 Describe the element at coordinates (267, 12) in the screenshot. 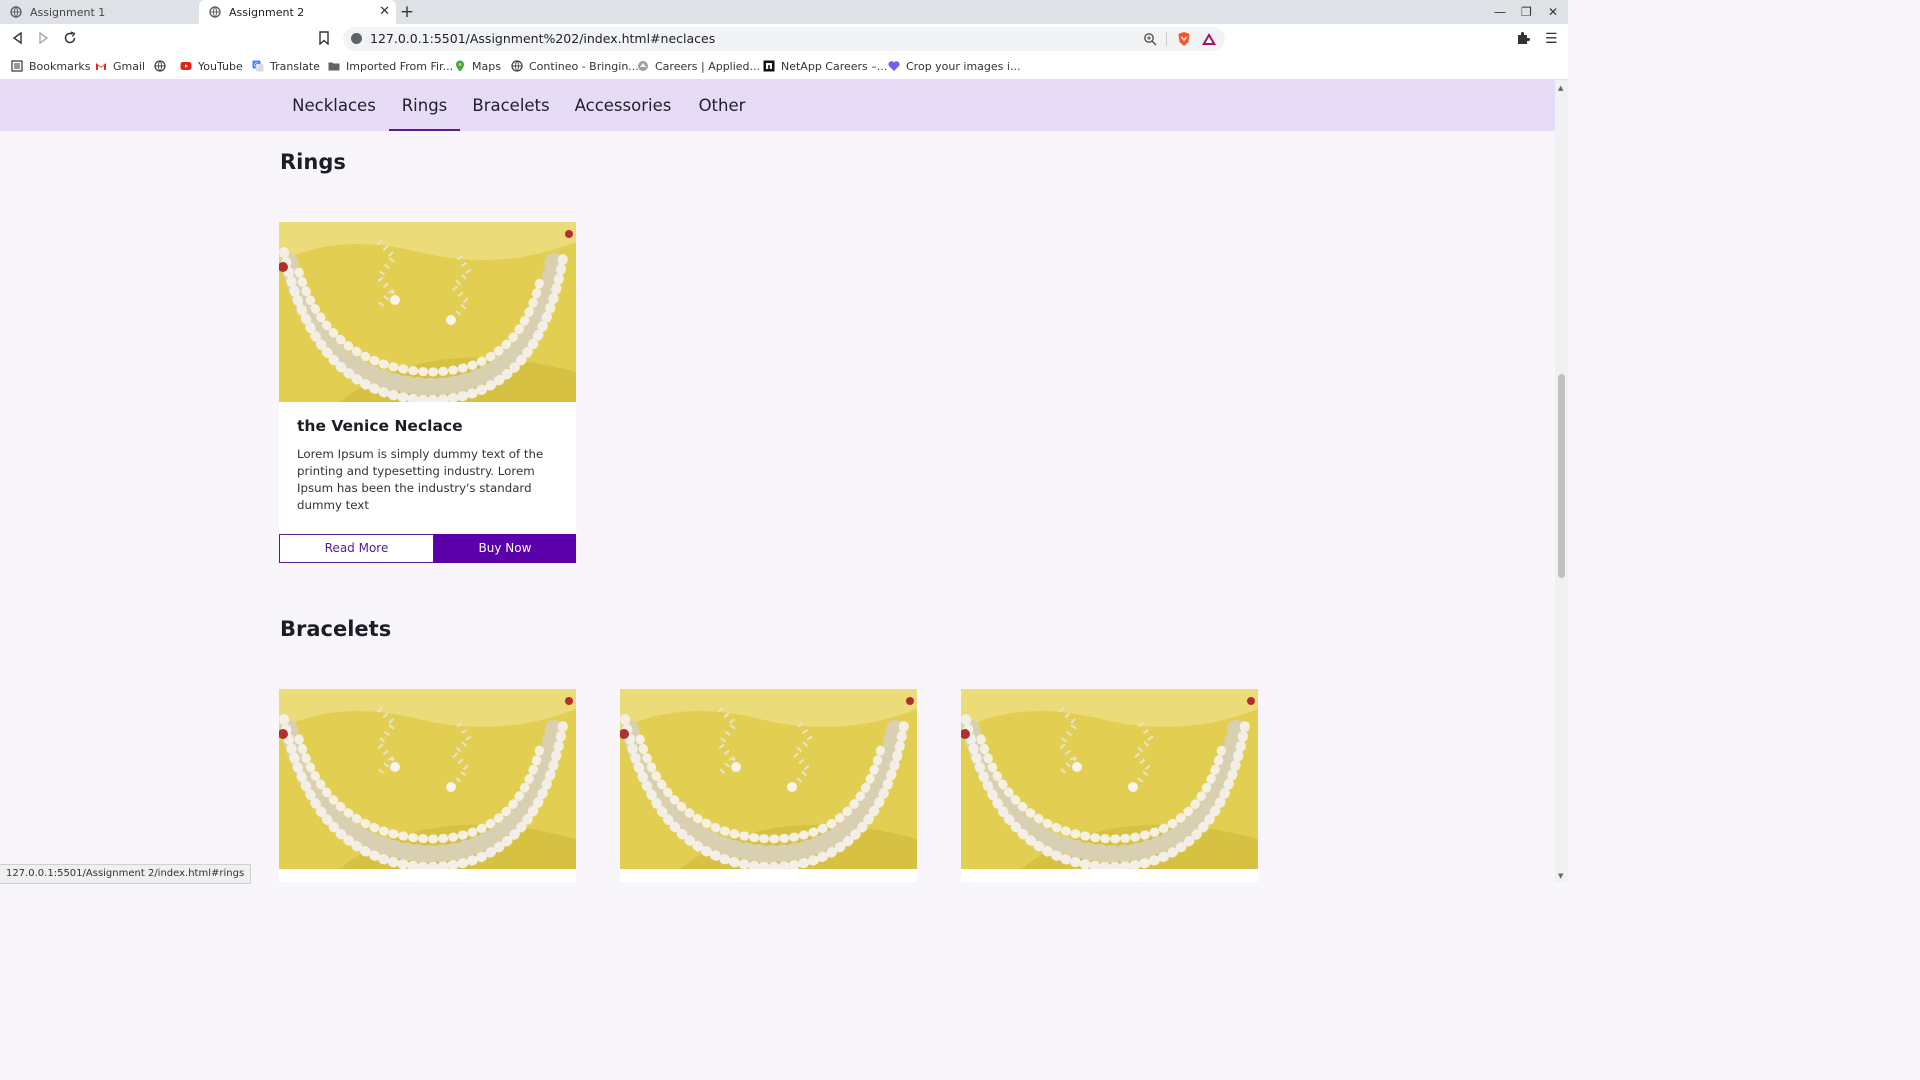

I see `tab-label: Assignment 2` at that location.